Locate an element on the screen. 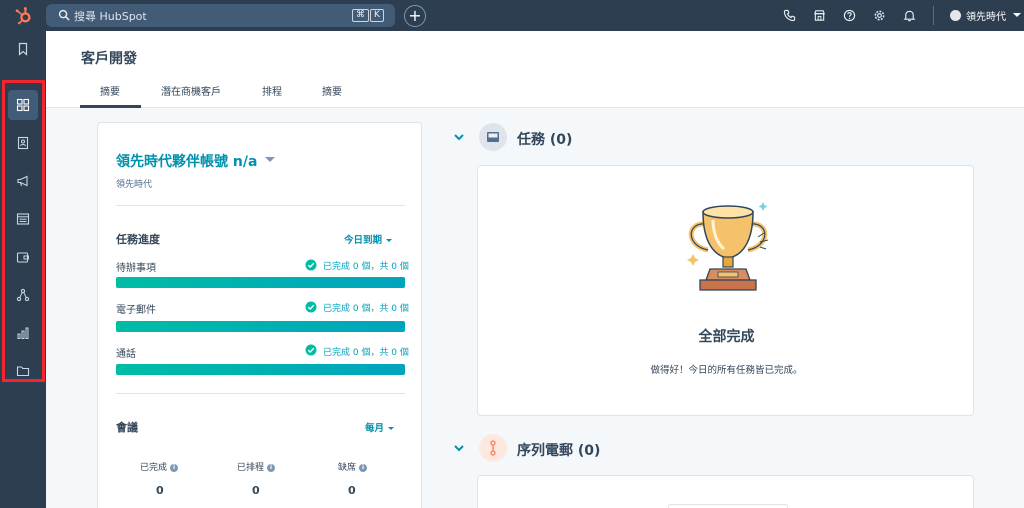 This screenshot has height=508, width=1024. marketplace-icon is located at coordinates (819, 15).